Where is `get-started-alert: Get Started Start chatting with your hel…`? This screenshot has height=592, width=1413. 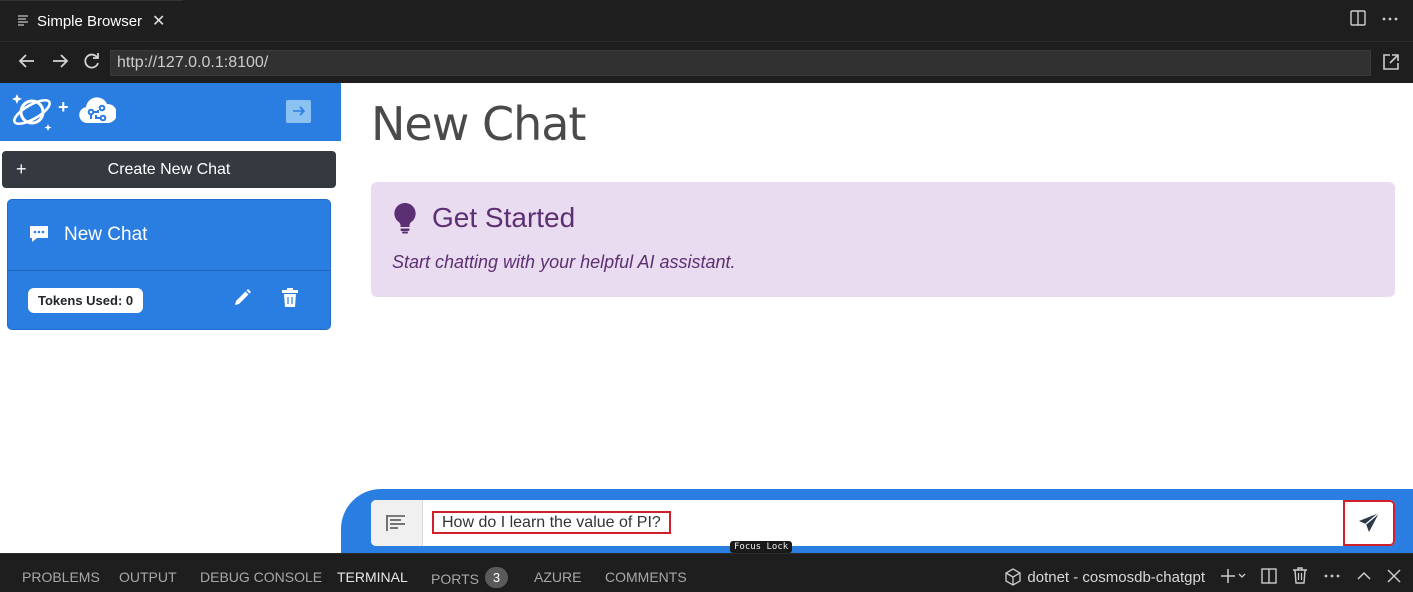 get-started-alert: Get Started Start chatting with your hel… is located at coordinates (883, 239).